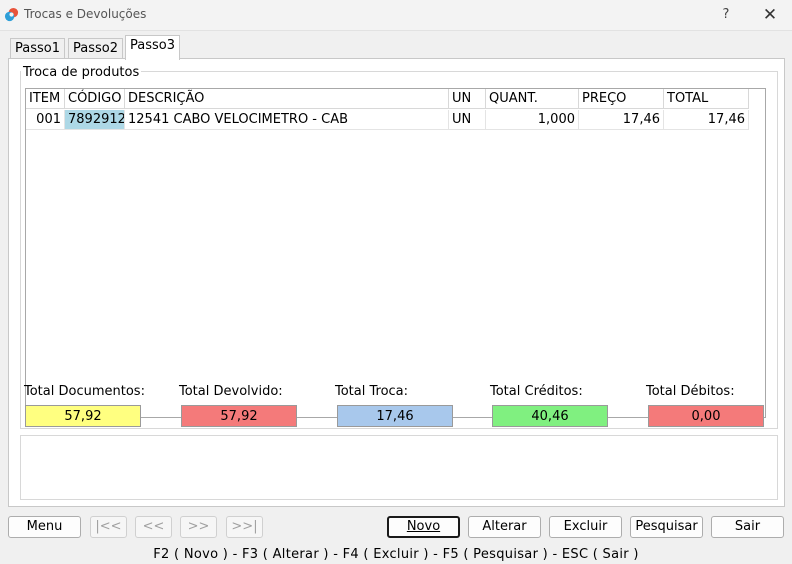 Image resolution: width=792 pixels, height=564 pixels. Describe the element at coordinates (467, 120) in the screenshot. I see `cell-un: UN` at that location.